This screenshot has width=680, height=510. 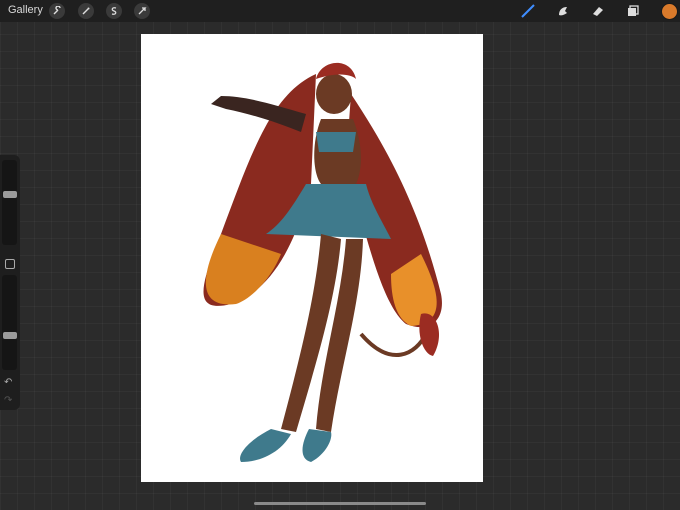 I want to click on redo-icon: ↷, so click(x=8, y=400).